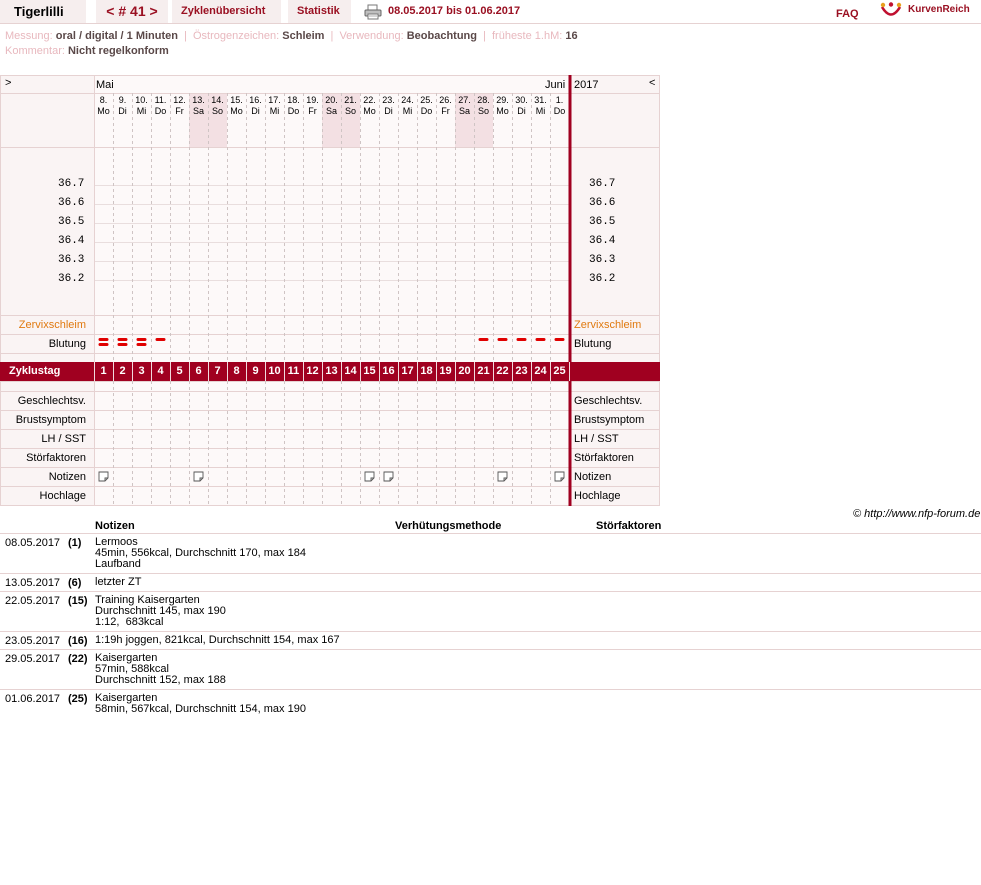 The width and height of the screenshot is (981, 885). What do you see at coordinates (540, 106) in the screenshot?
I see `day-header: 31. Mi` at bounding box center [540, 106].